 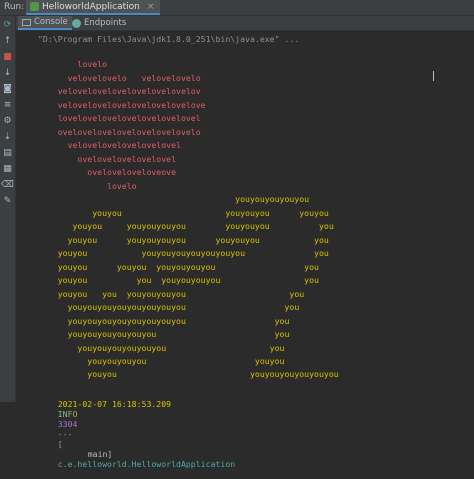 I want to click on love-line: velovelovelovelovelovel, so click(x=109, y=145).